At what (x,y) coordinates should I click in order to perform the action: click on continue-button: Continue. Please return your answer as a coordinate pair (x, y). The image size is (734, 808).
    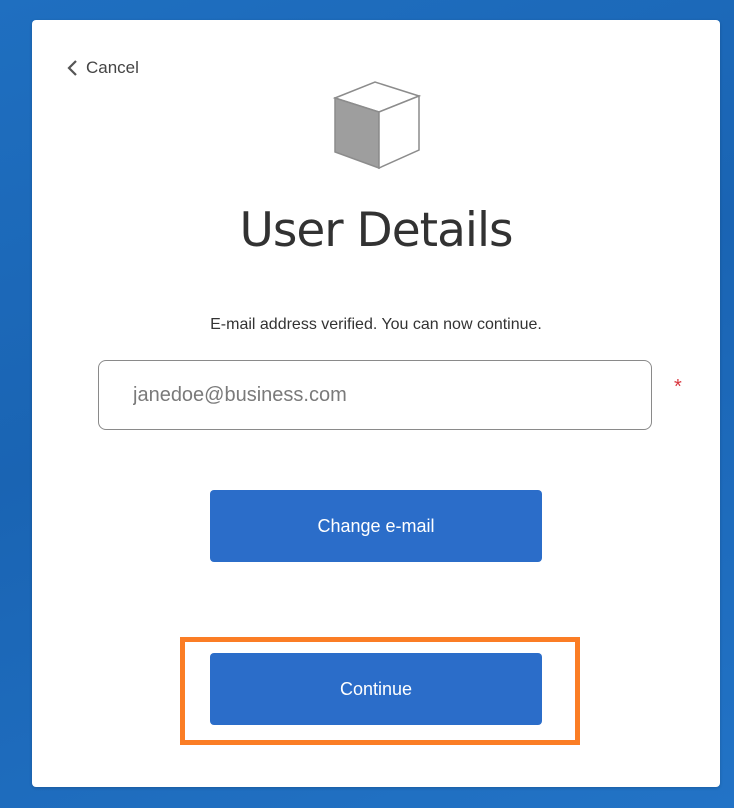
    Looking at the image, I should click on (376, 689).